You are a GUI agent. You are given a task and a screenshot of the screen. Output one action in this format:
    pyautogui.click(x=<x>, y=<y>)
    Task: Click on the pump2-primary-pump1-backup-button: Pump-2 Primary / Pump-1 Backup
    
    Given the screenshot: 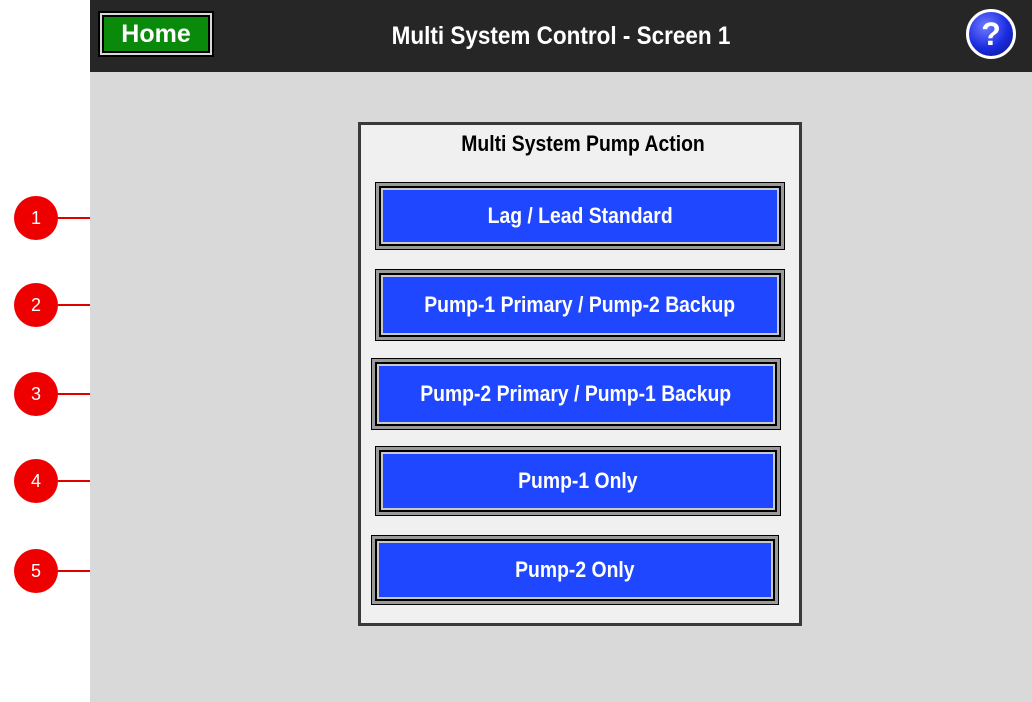 What is the action you would take?
    pyautogui.click(x=576, y=394)
    